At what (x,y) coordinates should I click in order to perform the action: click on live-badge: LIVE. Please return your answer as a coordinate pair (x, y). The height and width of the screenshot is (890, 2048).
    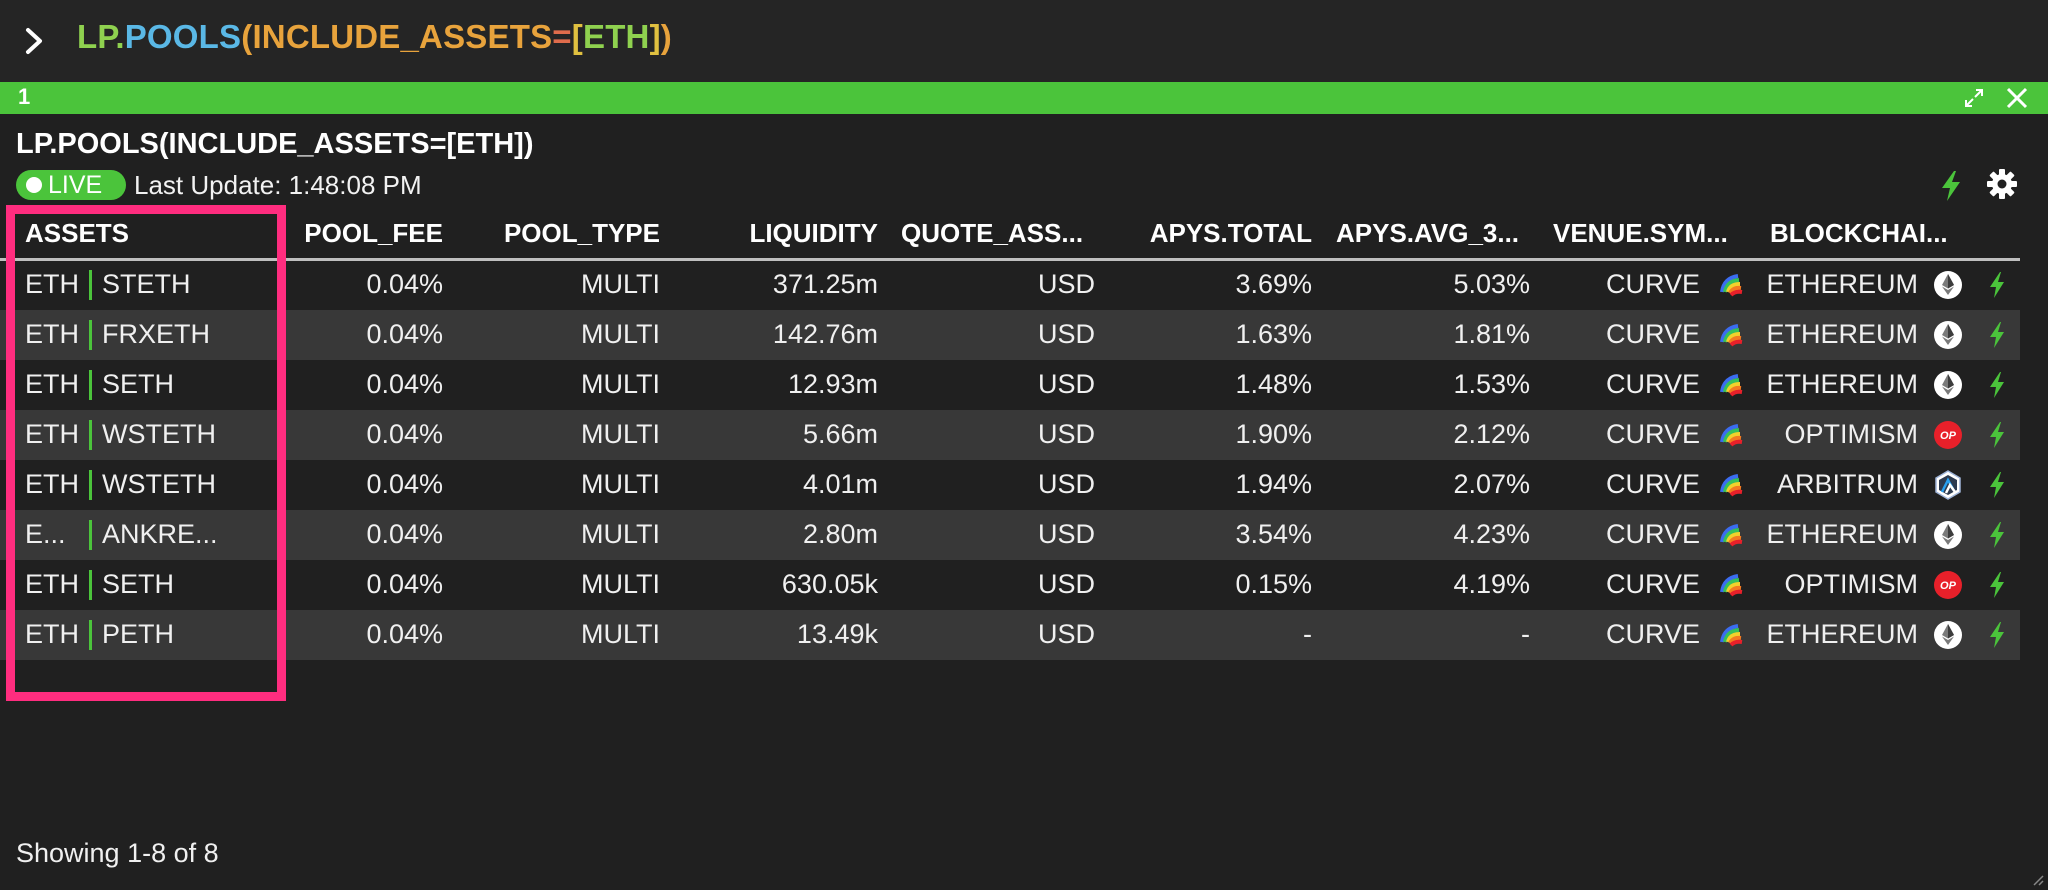
    Looking at the image, I should click on (71, 185).